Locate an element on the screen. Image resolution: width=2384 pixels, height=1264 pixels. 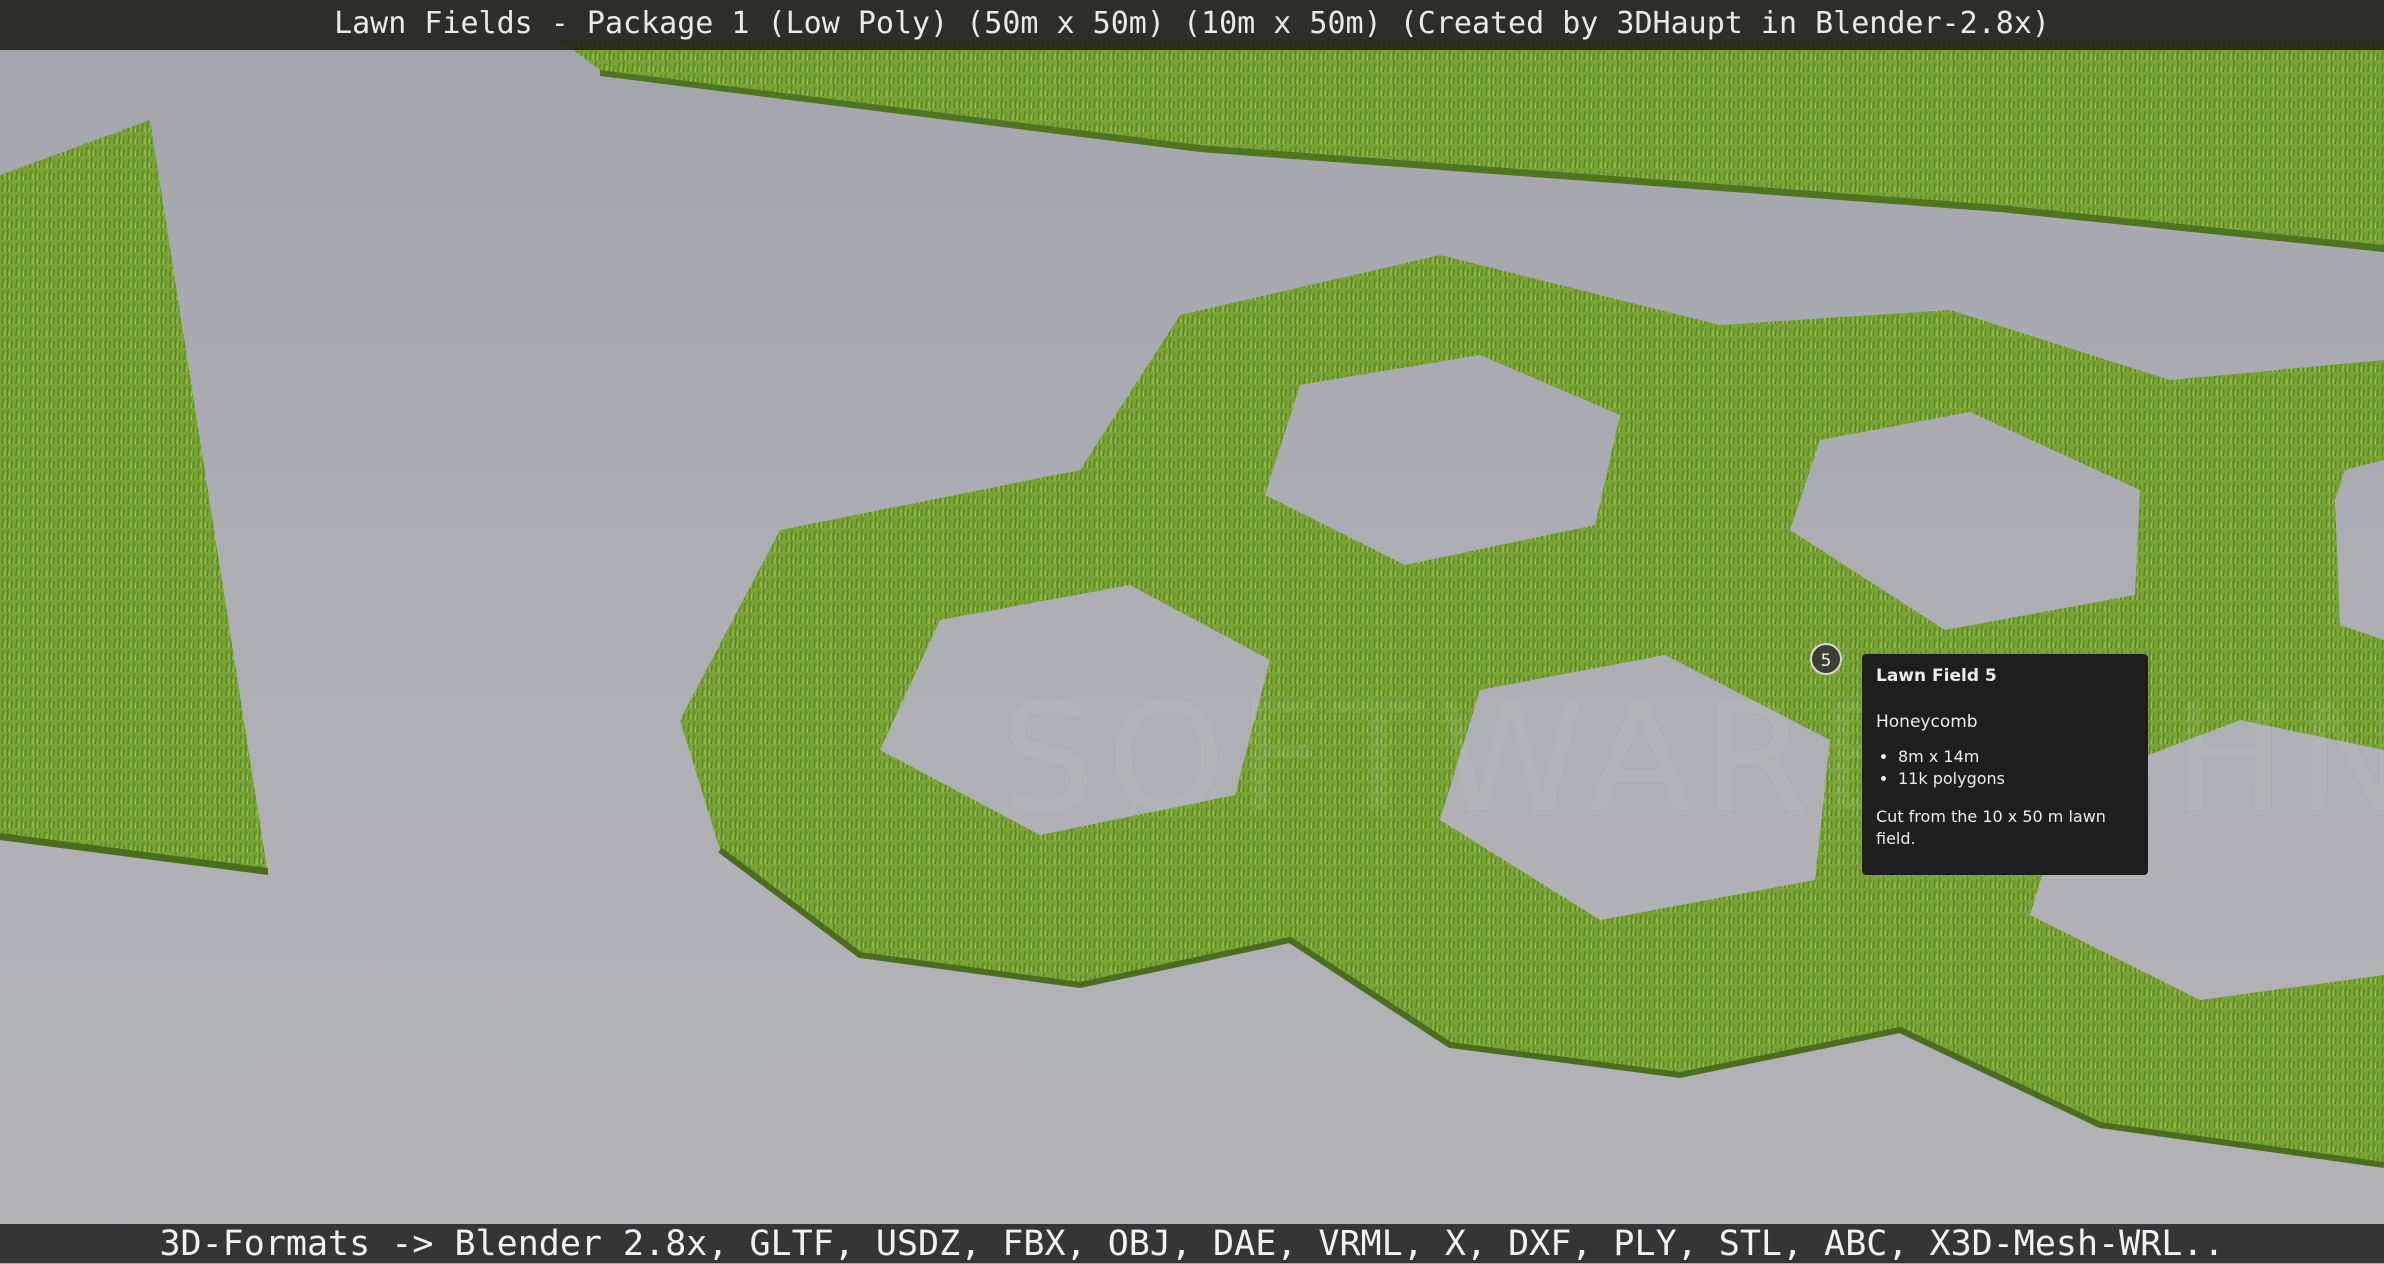
annotation-bullet-list: 8m x 14m 11k polygons is located at coordinates (2005, 768).